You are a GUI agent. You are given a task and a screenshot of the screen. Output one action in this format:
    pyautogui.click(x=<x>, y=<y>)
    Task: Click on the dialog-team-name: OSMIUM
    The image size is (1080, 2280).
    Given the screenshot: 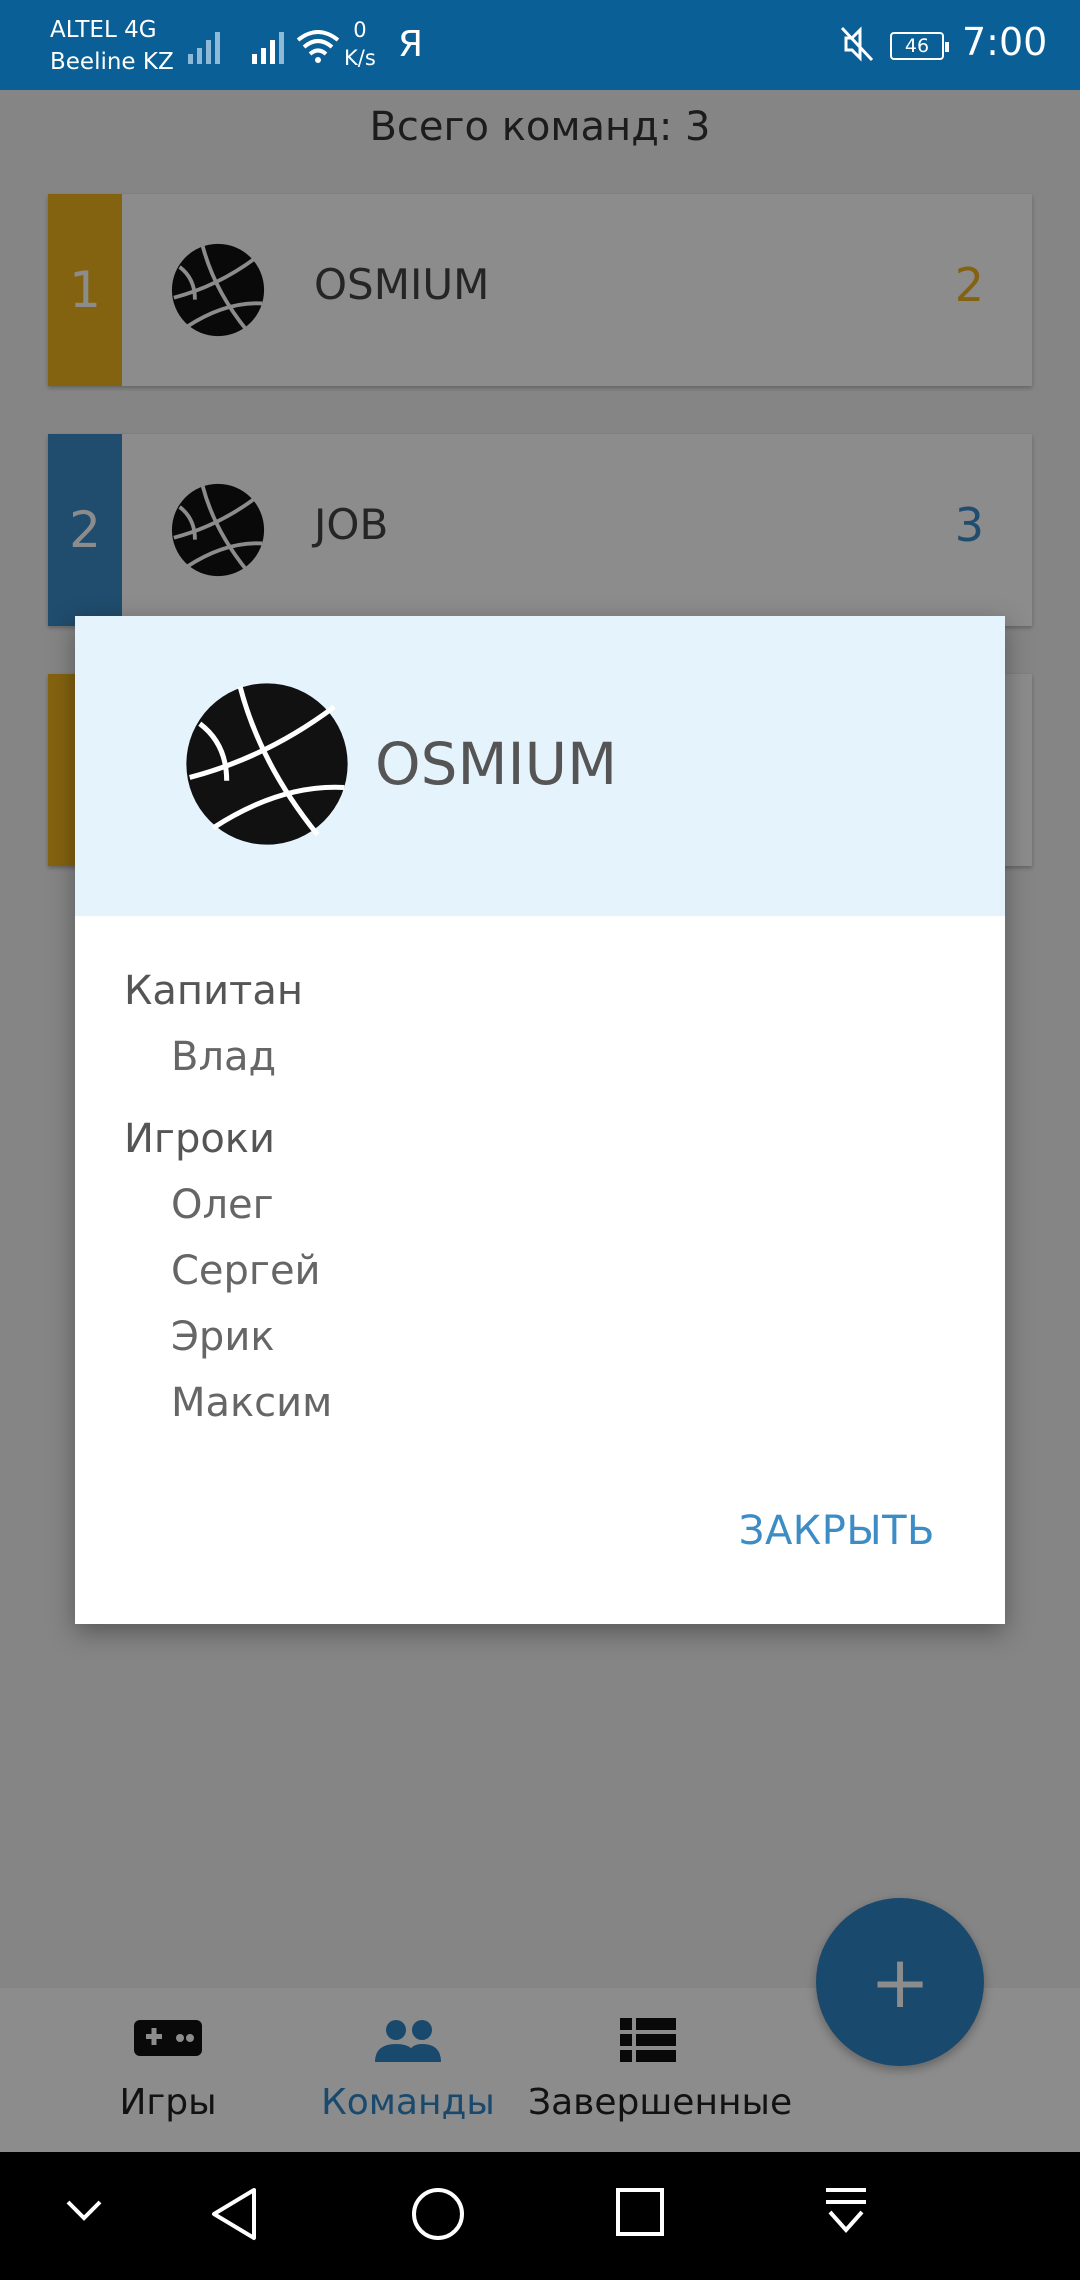 What is the action you would take?
    pyautogui.click(x=496, y=764)
    